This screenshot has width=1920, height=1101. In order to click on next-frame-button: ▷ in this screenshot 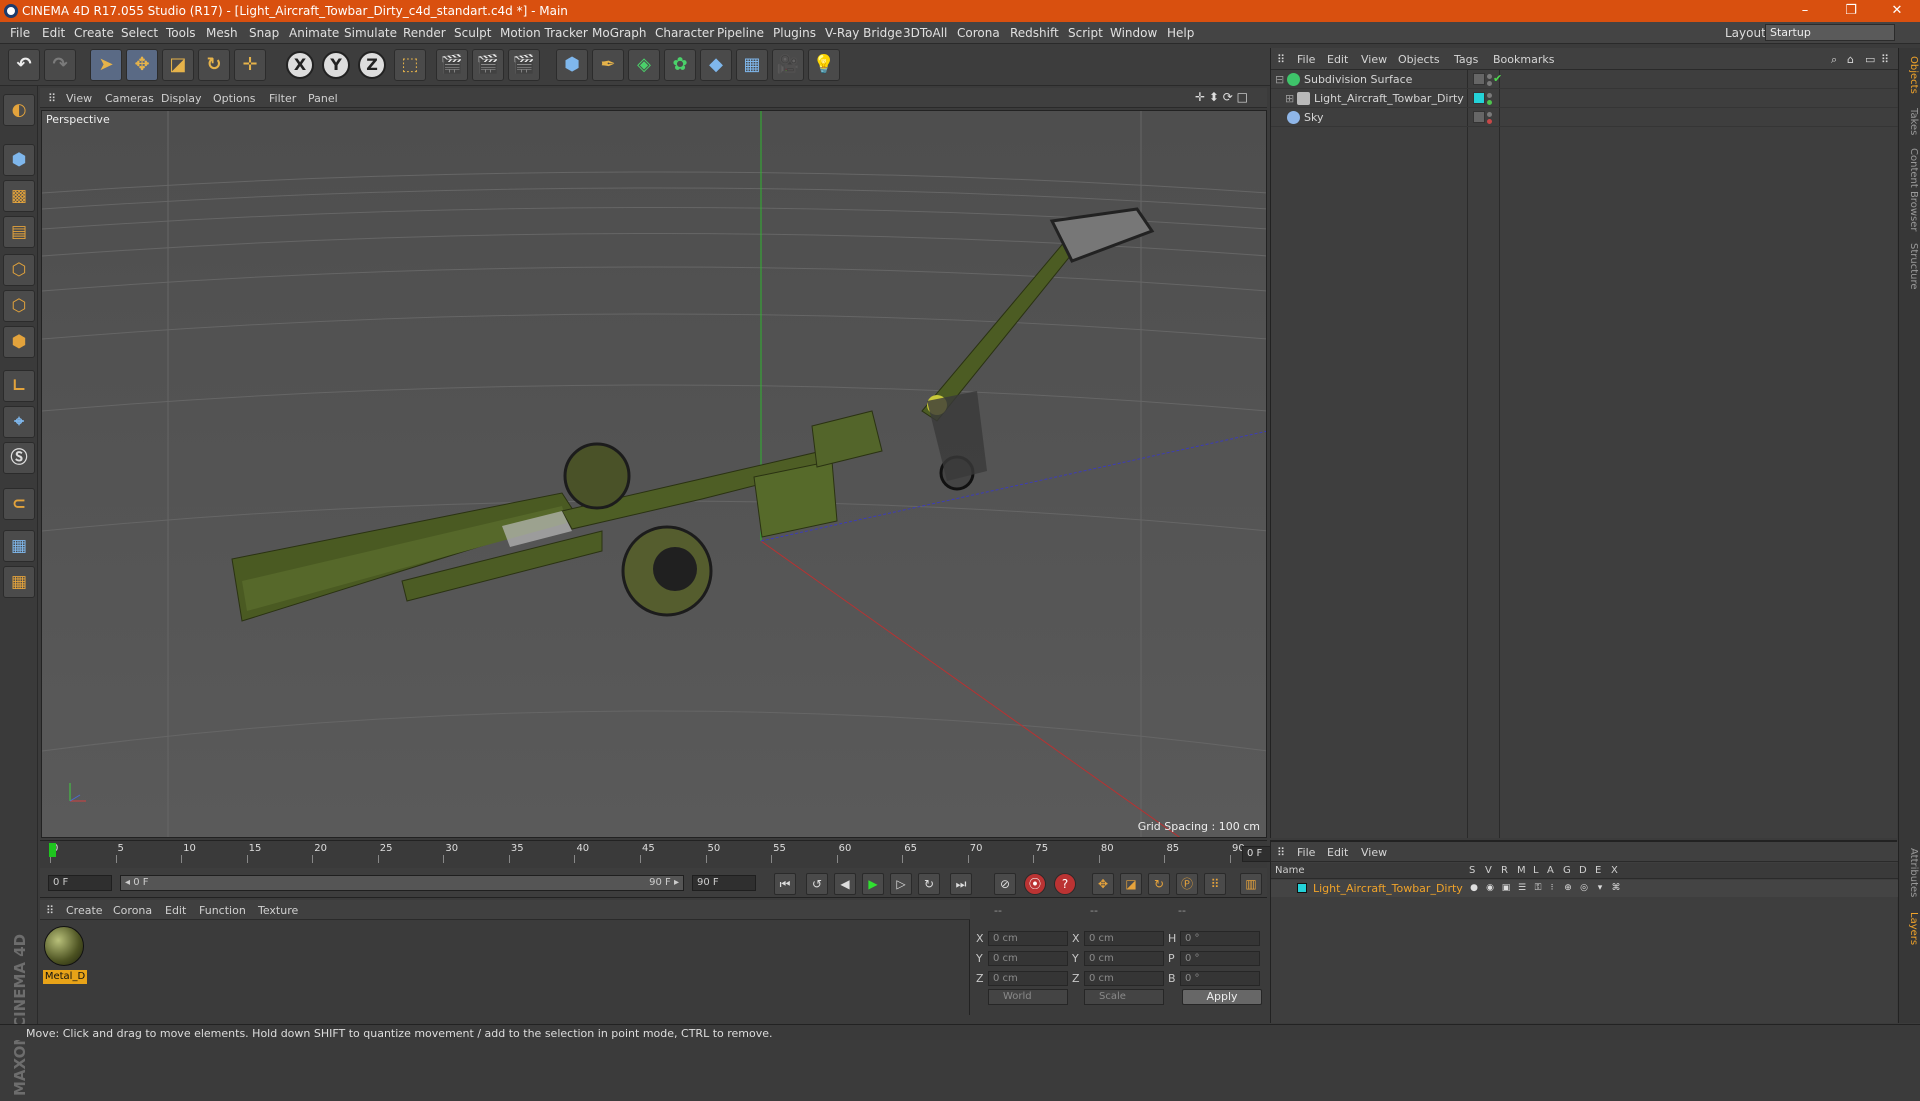, I will do `click(901, 884)`.